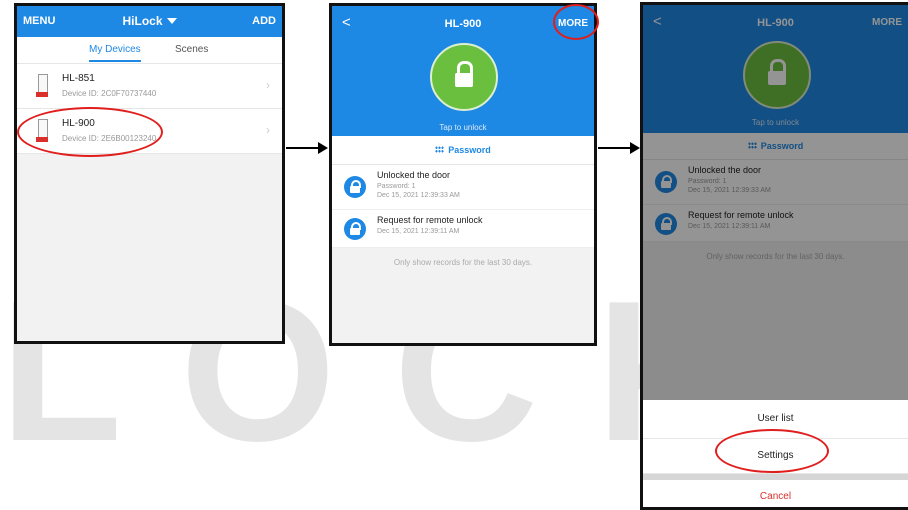 The height and width of the screenshot is (510, 908). I want to click on record-title: Request for remote unlock, so click(430, 220).